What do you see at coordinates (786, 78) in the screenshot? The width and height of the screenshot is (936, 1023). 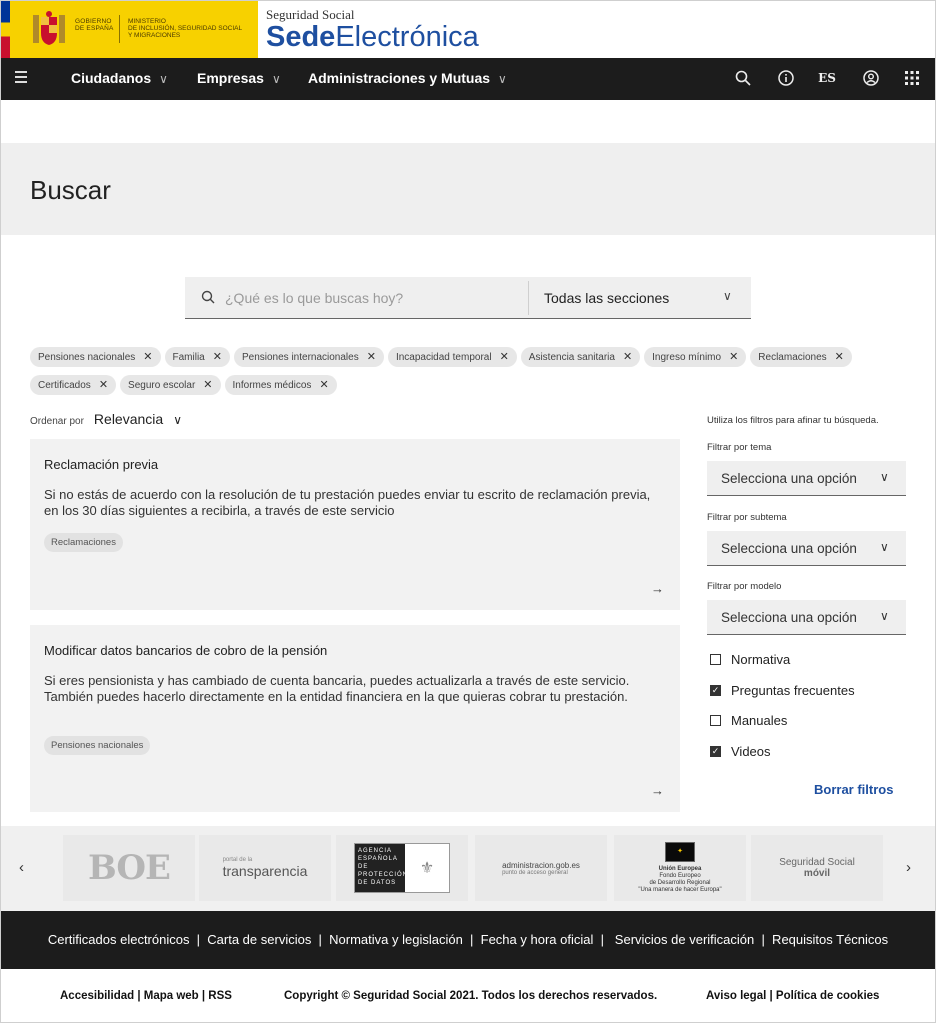 I see `info-icon` at bounding box center [786, 78].